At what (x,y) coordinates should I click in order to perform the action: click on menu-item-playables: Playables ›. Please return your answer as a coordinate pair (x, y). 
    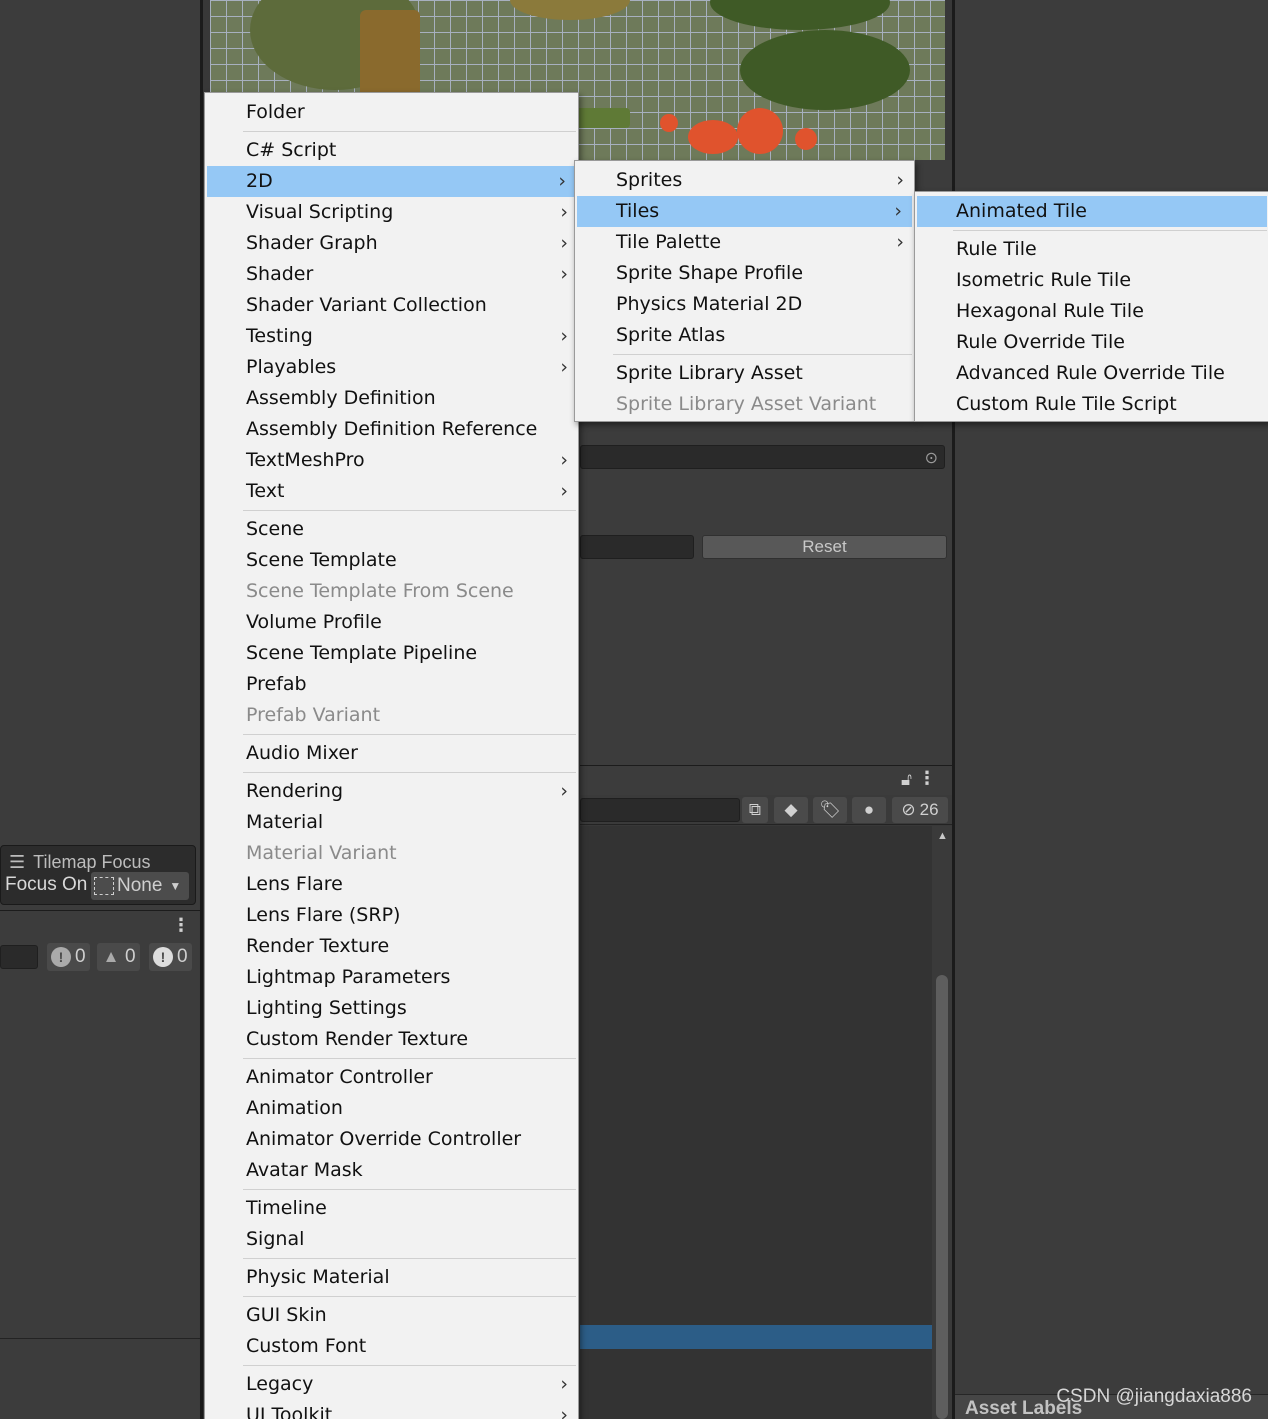
    Looking at the image, I should click on (391, 367).